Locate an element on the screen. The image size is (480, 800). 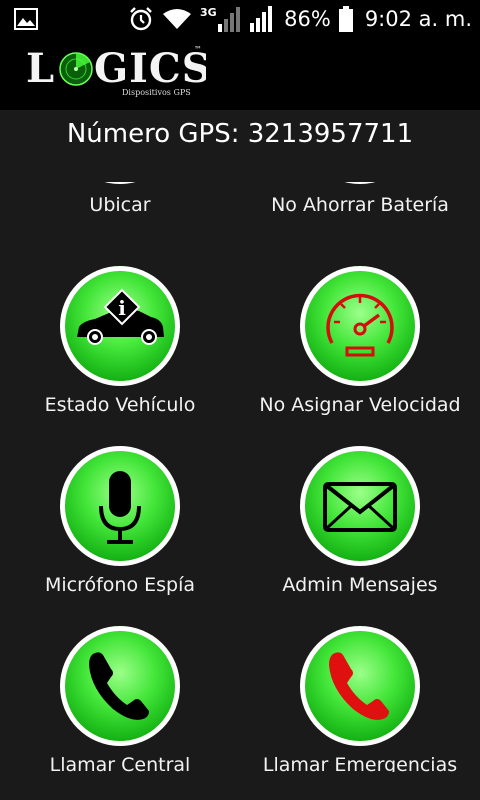
app-bar: L GICS Dispositivos GPS ™ is located at coordinates (240, 74).